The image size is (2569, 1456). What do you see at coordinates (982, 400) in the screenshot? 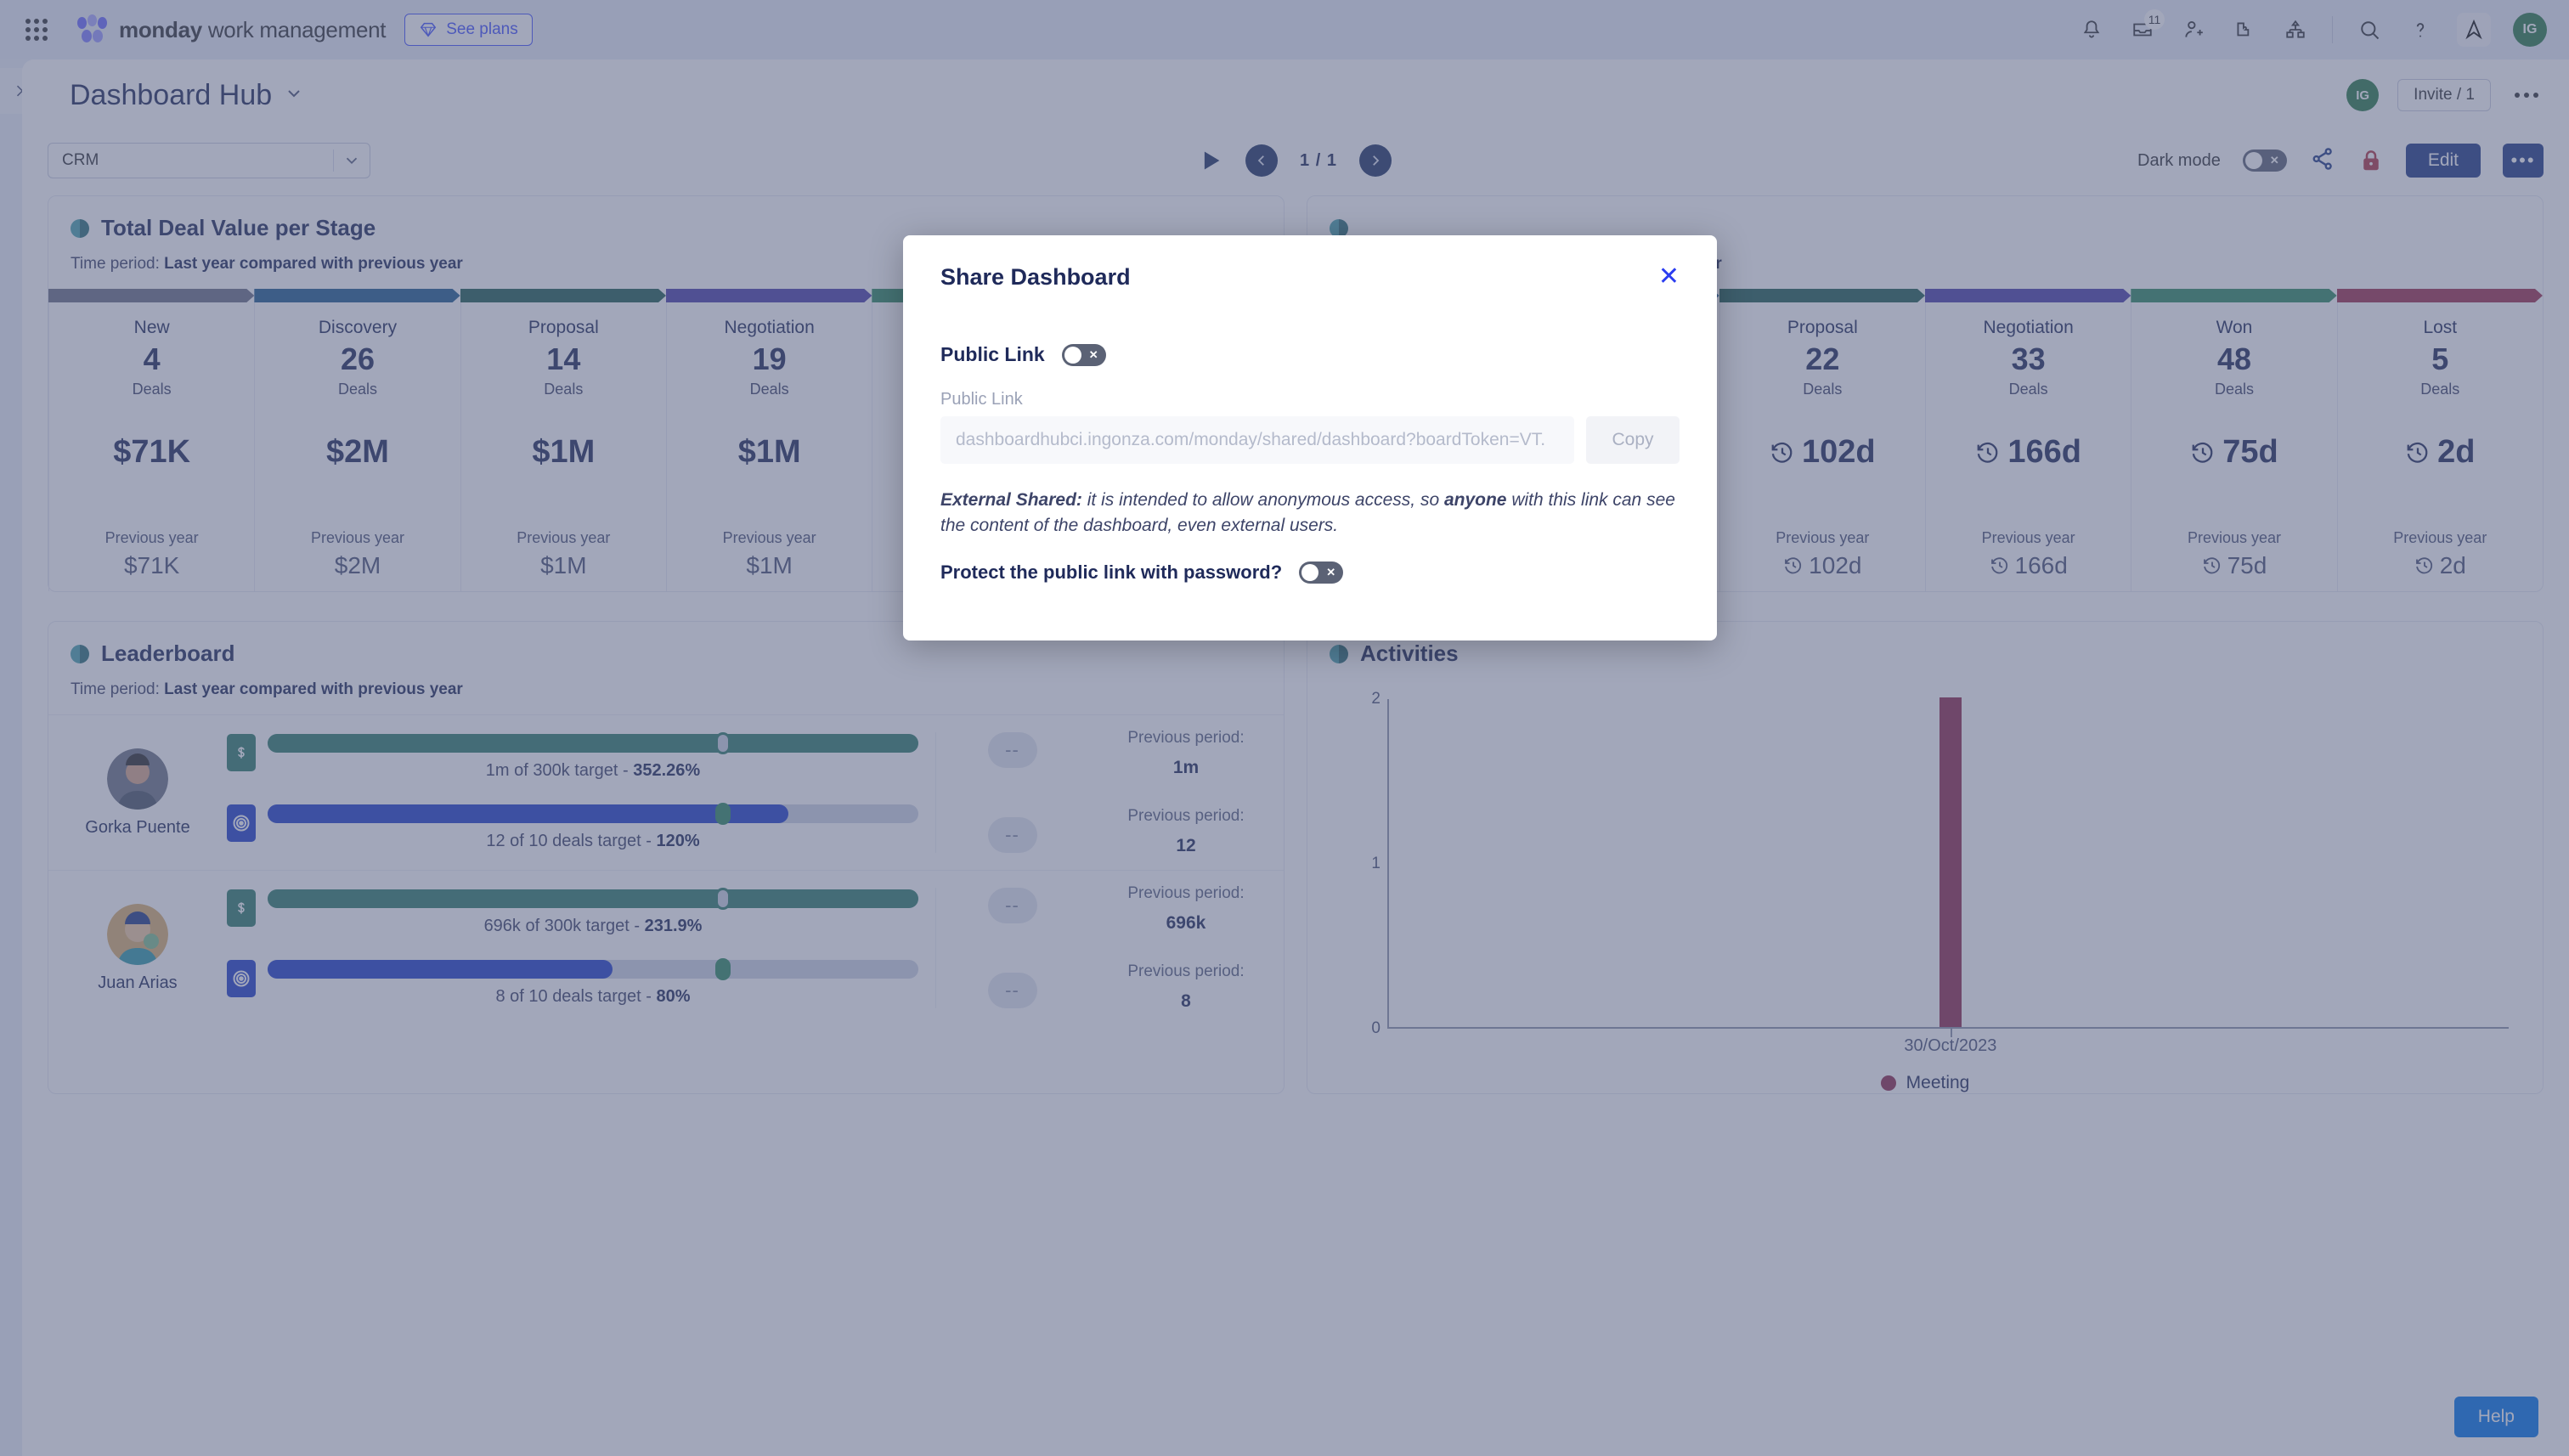
I see `public-link-input-caption: Public Link` at bounding box center [982, 400].